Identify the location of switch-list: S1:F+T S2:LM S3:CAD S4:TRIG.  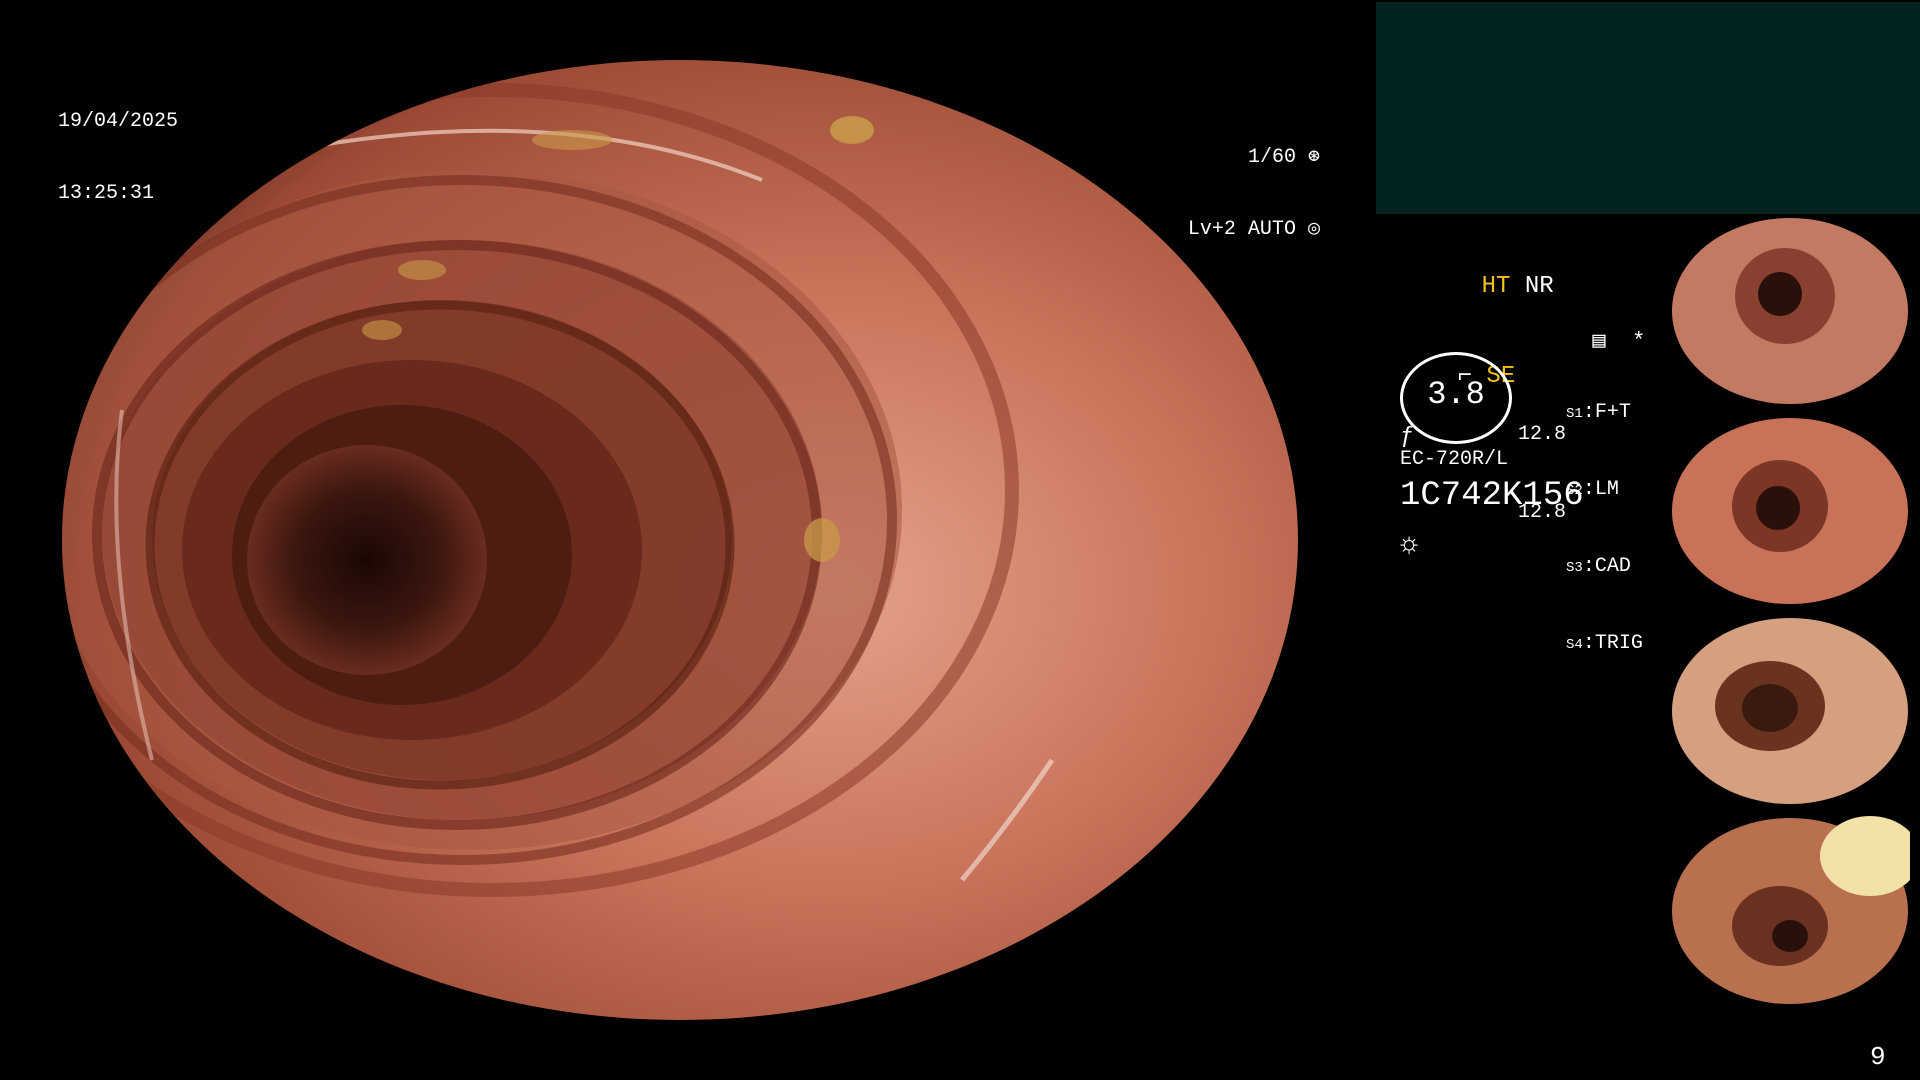
(1604, 516).